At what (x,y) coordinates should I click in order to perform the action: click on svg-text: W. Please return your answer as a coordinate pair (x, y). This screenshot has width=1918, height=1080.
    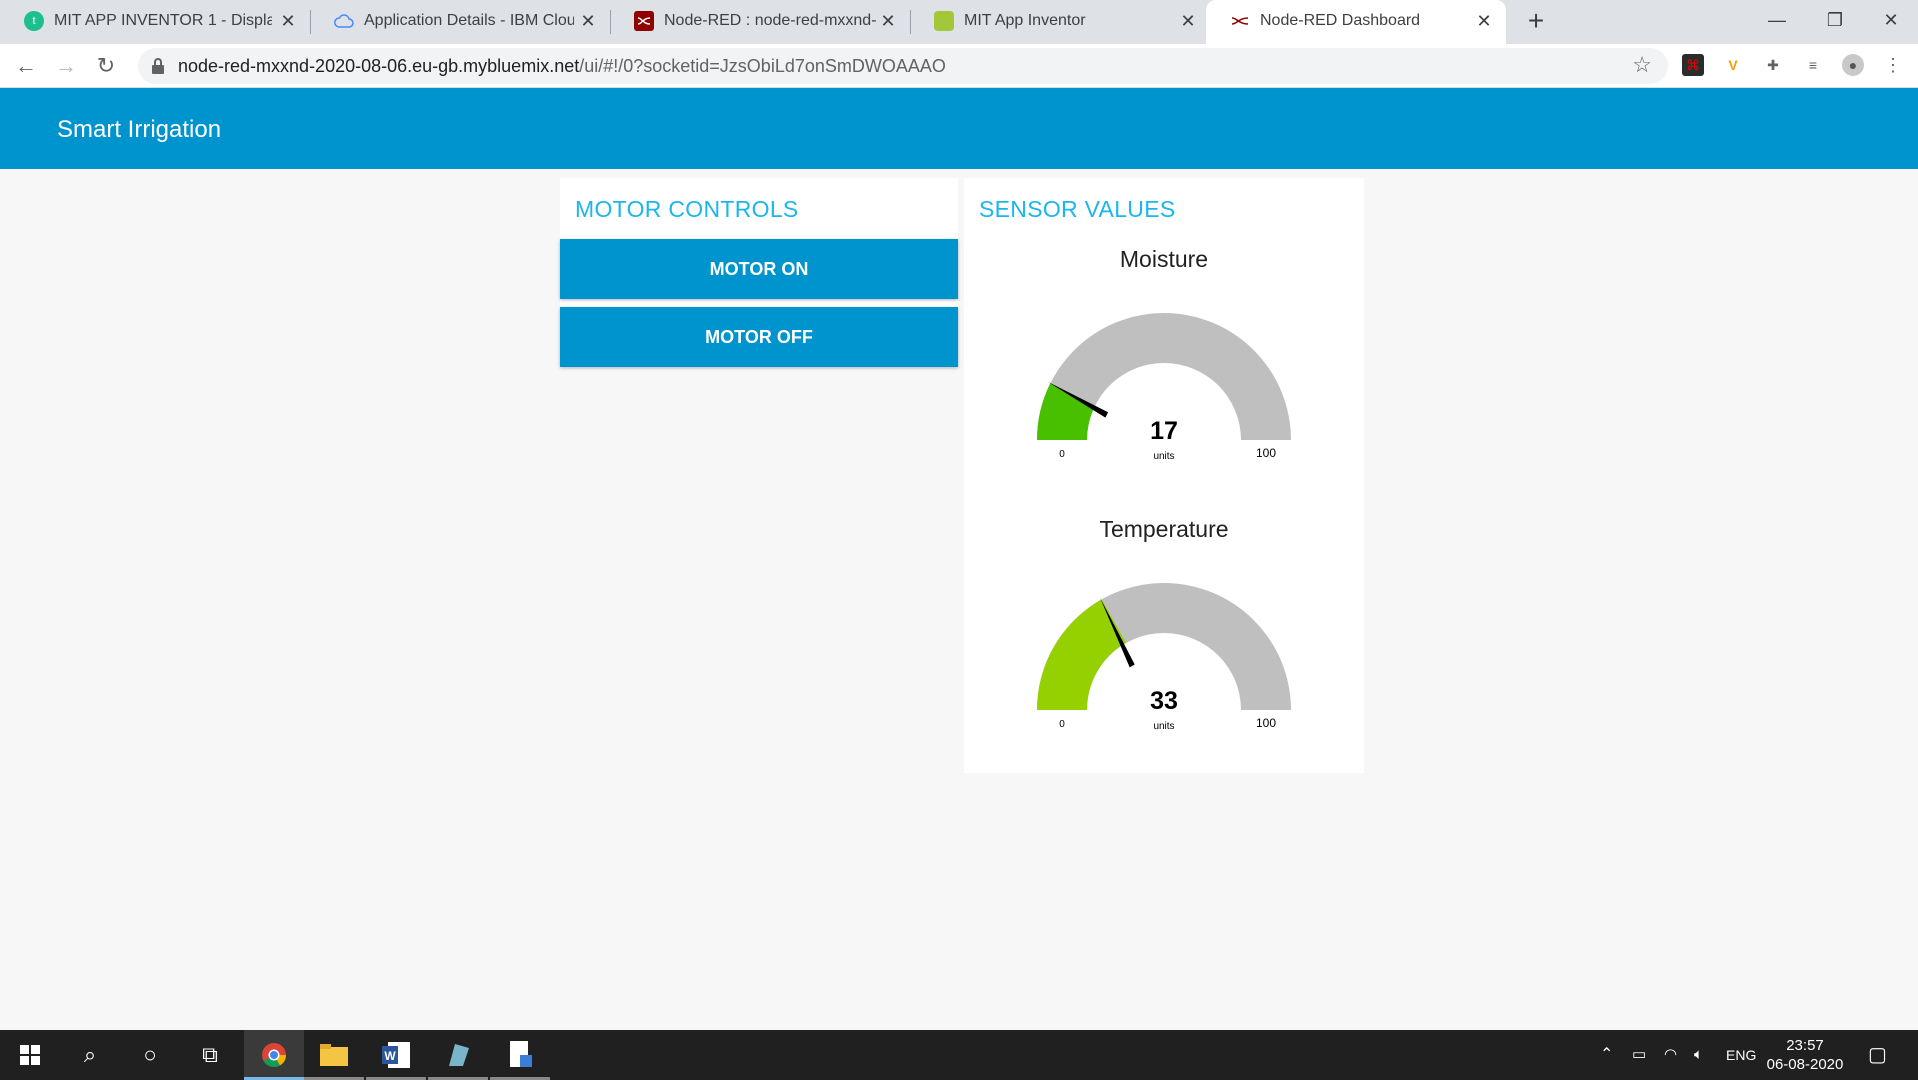
    Looking at the image, I should click on (390, 1056).